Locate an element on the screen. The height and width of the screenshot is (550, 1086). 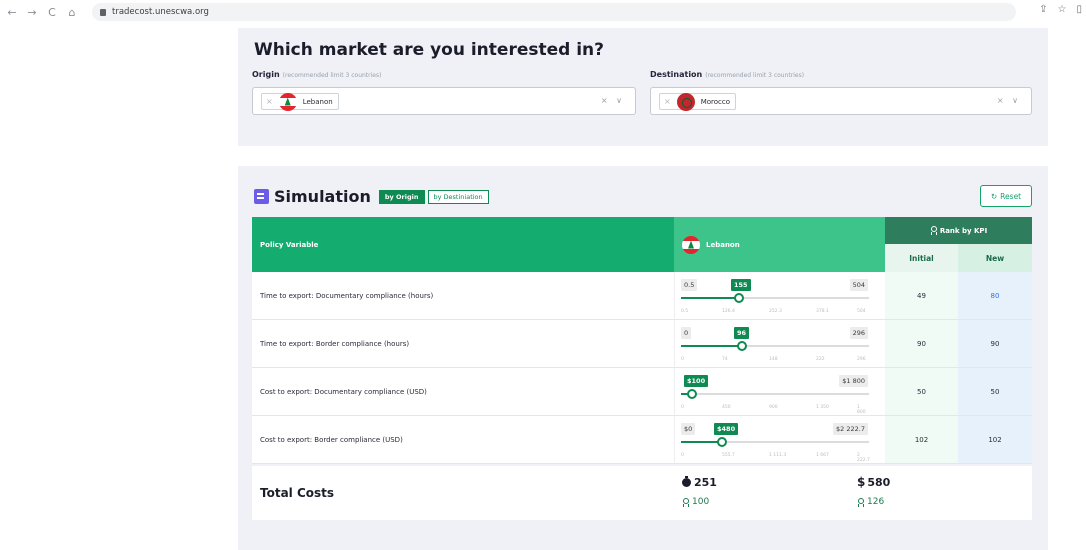
reload-icon: C is located at coordinates (52, 12).